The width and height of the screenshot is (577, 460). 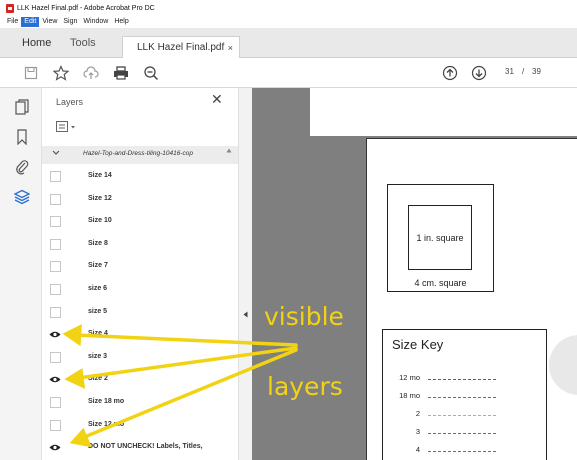 I want to click on size-key-row: 4, so click(x=465, y=452).